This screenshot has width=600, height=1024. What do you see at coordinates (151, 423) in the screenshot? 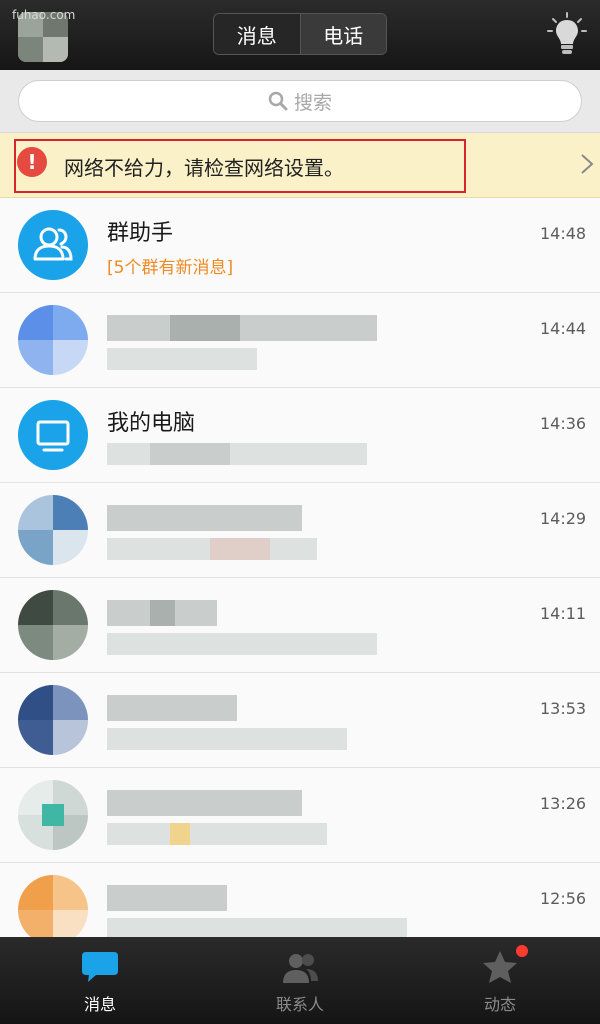
I see `conversation-name: 我的电脑` at bounding box center [151, 423].